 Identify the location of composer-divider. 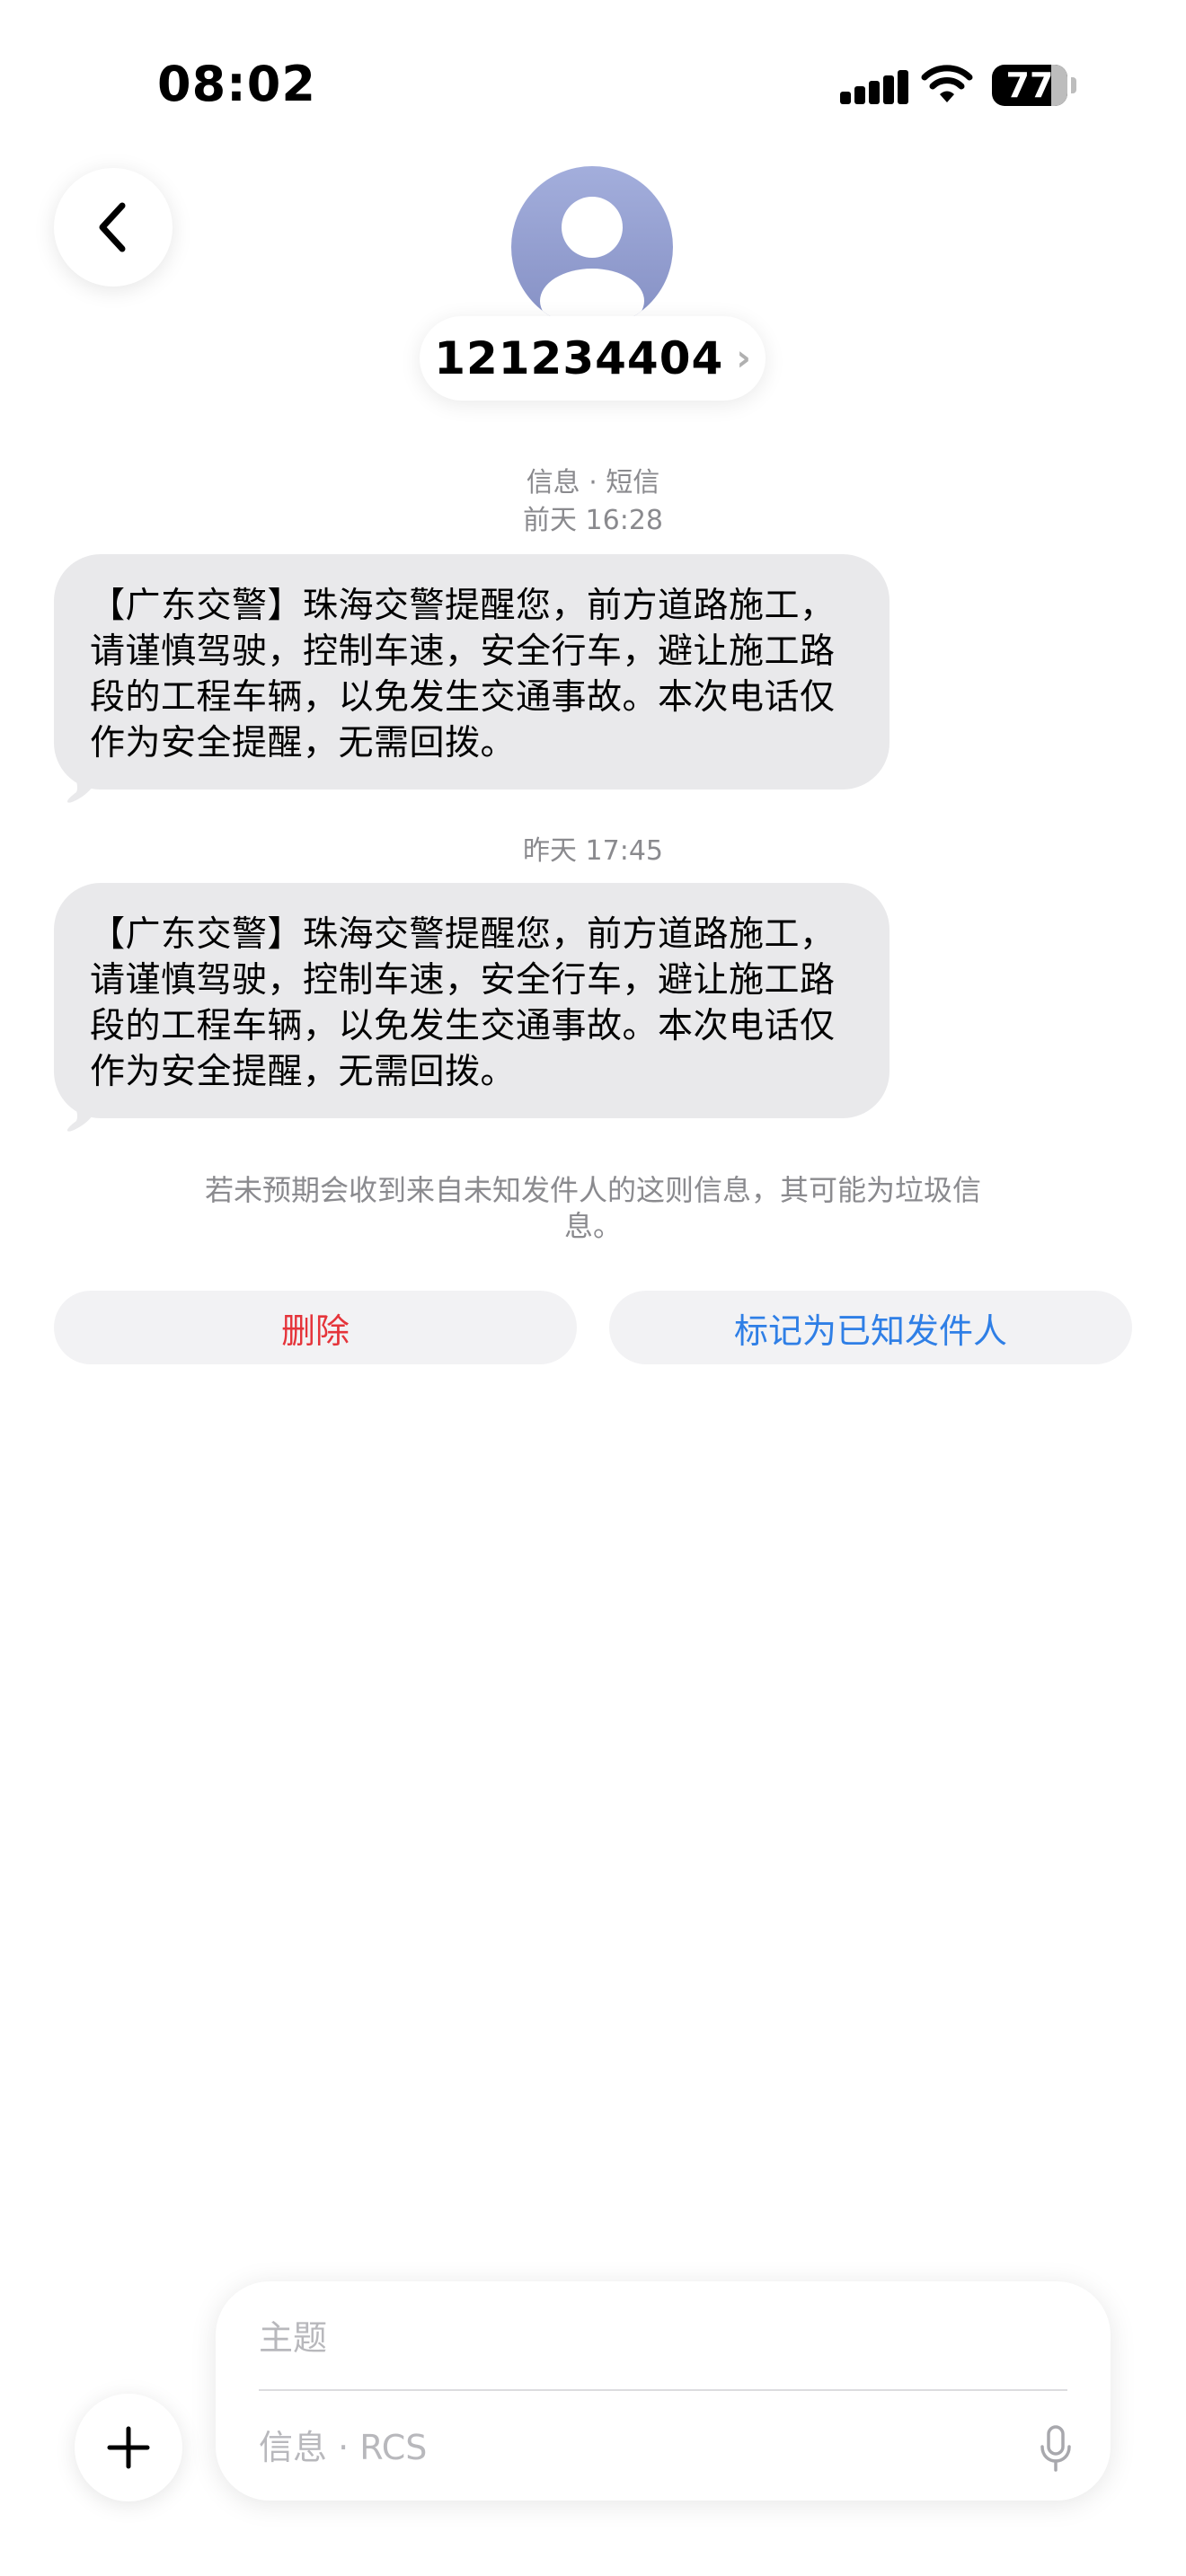
(663, 2390).